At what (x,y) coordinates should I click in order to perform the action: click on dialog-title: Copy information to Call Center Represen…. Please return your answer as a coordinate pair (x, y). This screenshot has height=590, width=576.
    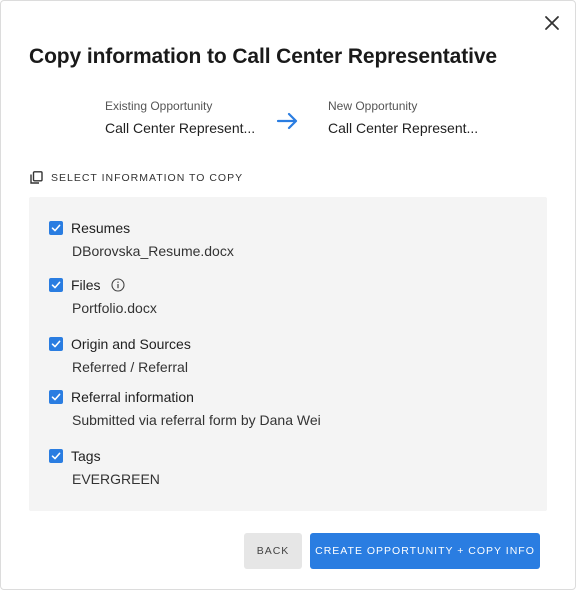
    Looking at the image, I should click on (263, 56).